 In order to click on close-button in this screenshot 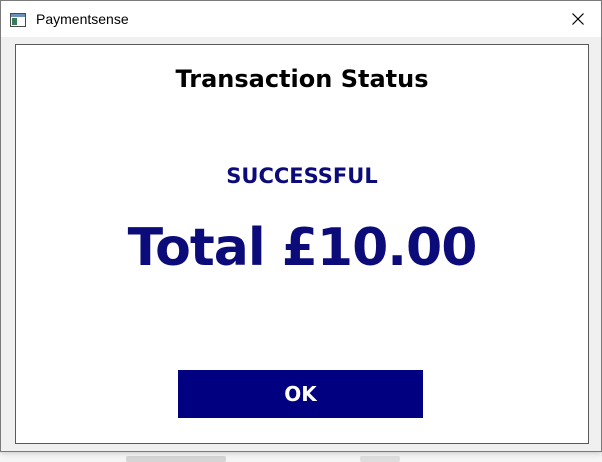, I will do `click(578, 19)`.